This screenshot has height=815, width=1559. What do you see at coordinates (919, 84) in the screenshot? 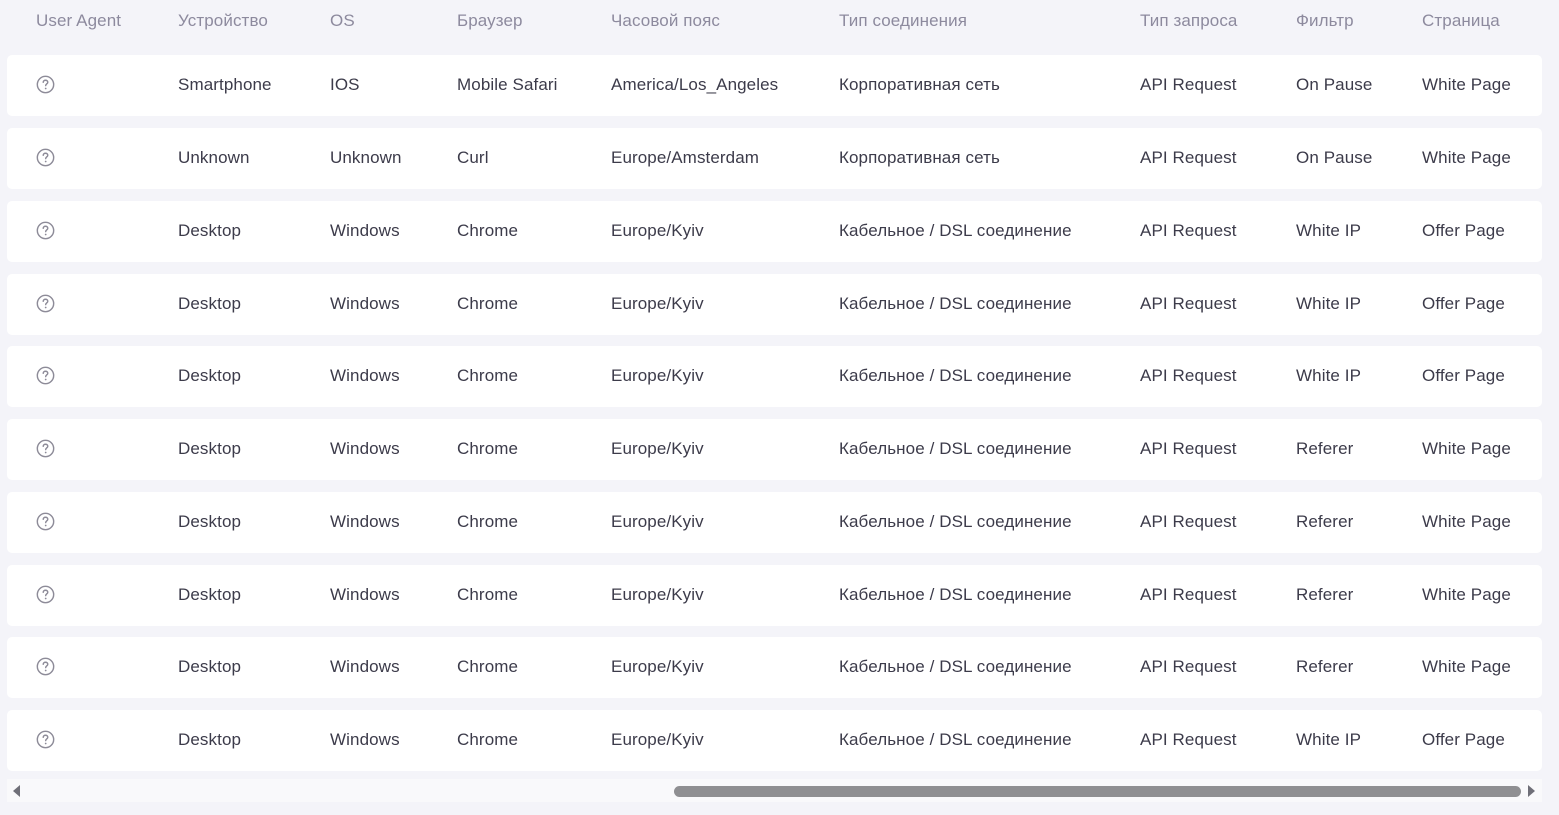
I see `cell-connection-type: Корпоративная сеть` at bounding box center [919, 84].